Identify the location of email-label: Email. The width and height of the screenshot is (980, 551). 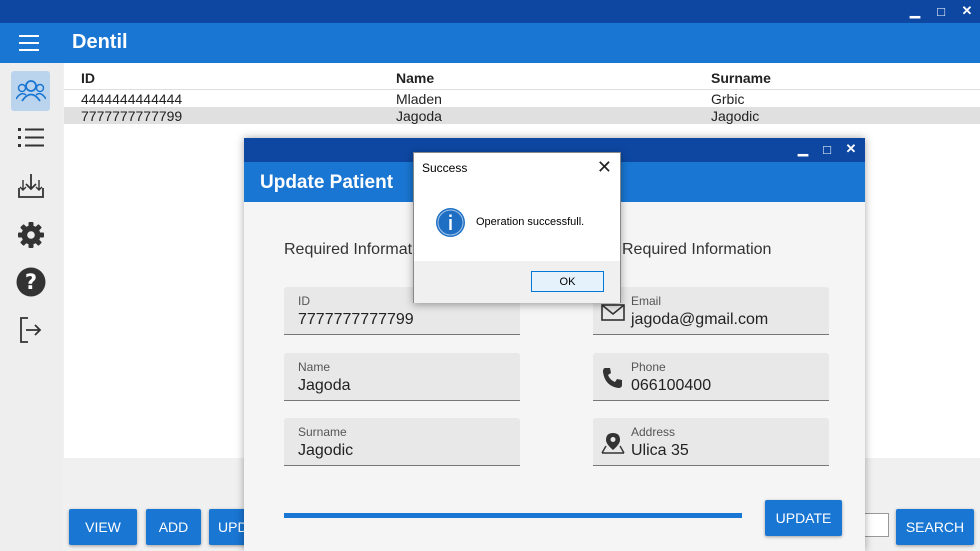
(646, 301).